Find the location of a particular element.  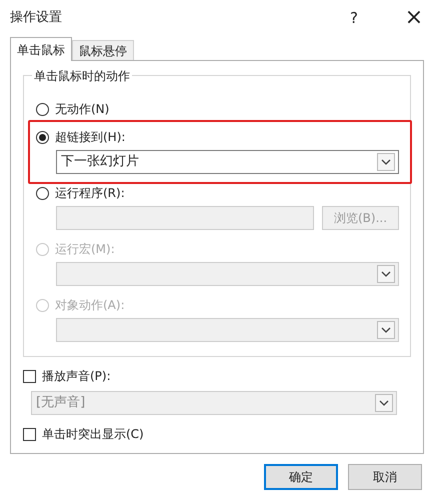

dropdown: 下一张幻灯片 is located at coordinates (227, 162).